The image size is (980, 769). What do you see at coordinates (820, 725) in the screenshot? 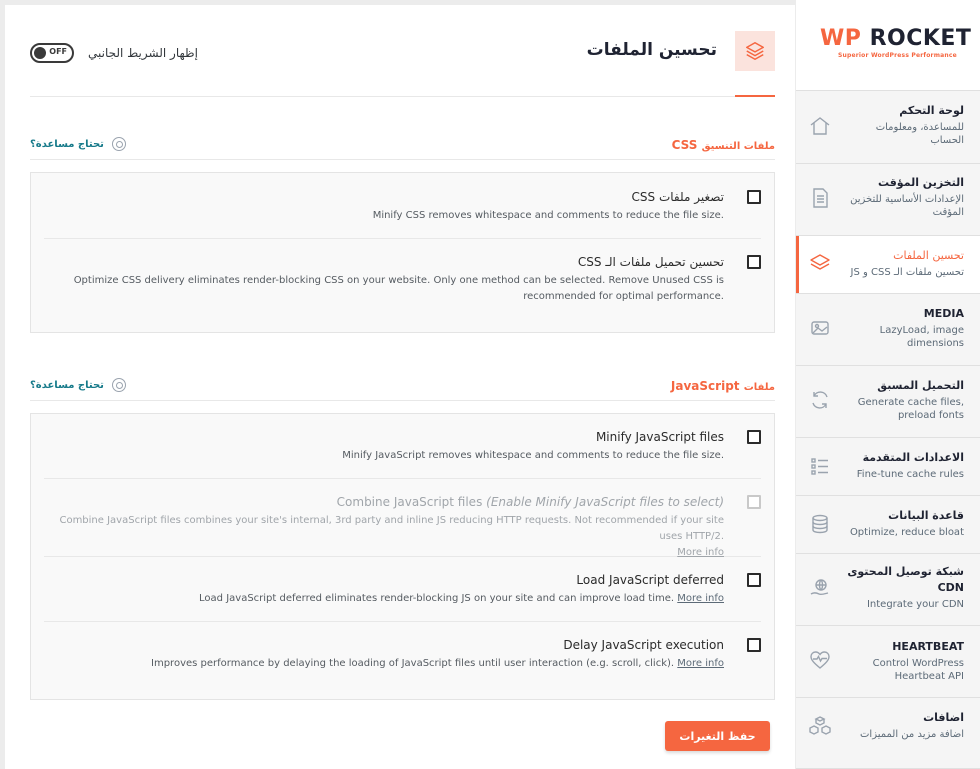
I see `addons-icon` at bounding box center [820, 725].